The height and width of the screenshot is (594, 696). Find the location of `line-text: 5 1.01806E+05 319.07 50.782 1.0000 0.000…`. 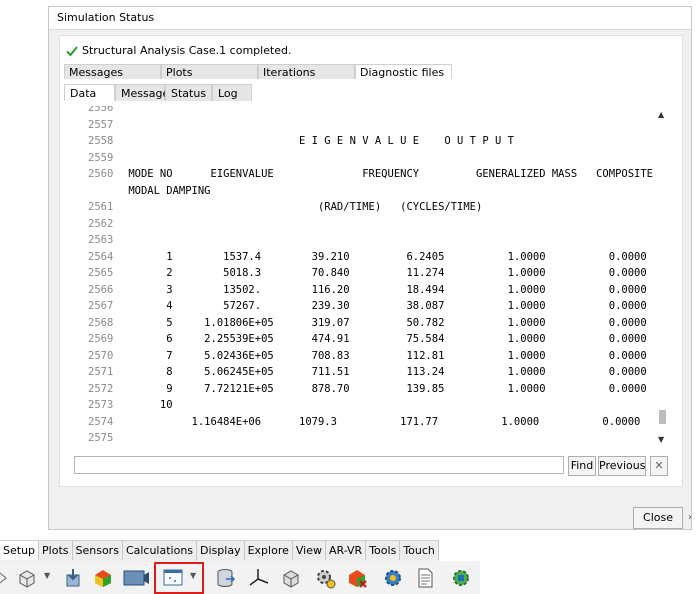

line-text: 5 1.01806E+05 319.07 50.782 1.0000 0.000… is located at coordinates (384, 322).